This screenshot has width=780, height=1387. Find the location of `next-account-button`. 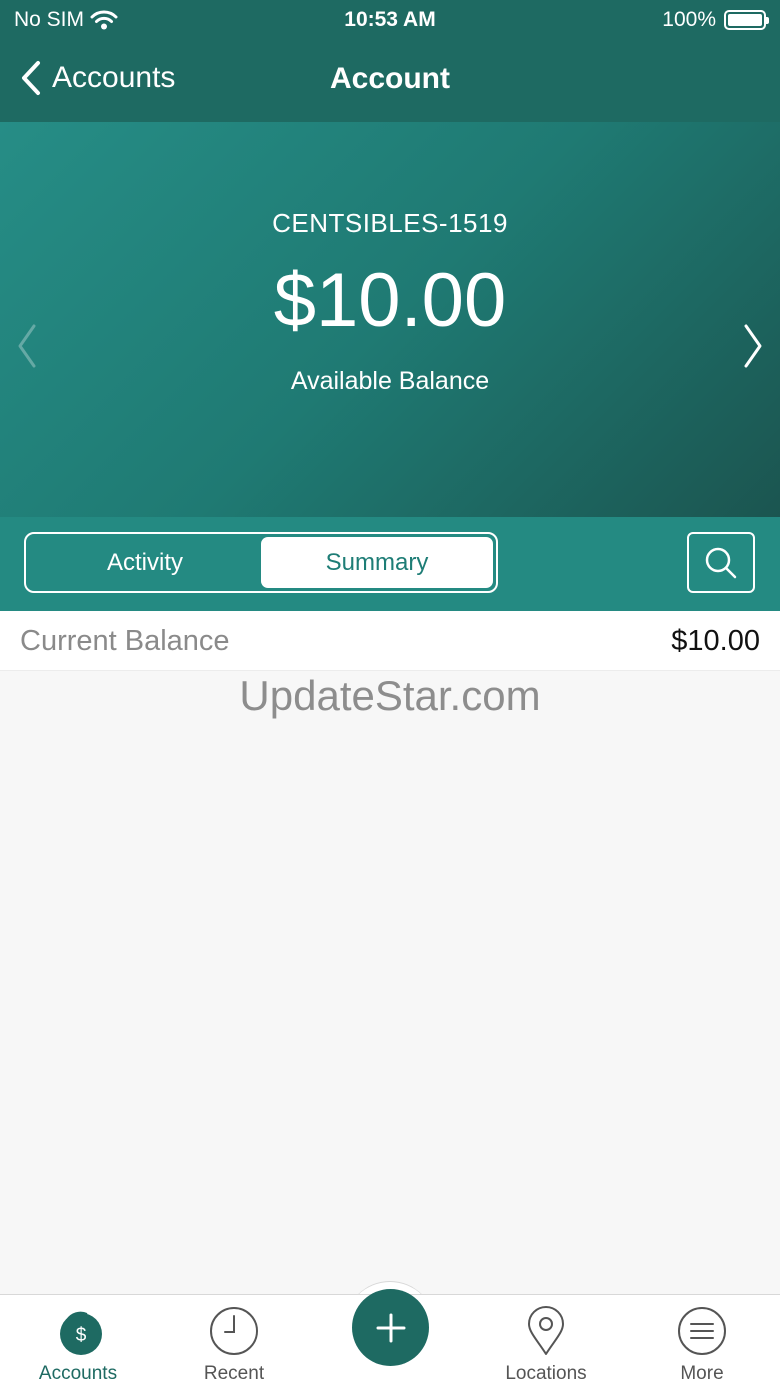

next-account-button is located at coordinates (754, 348).